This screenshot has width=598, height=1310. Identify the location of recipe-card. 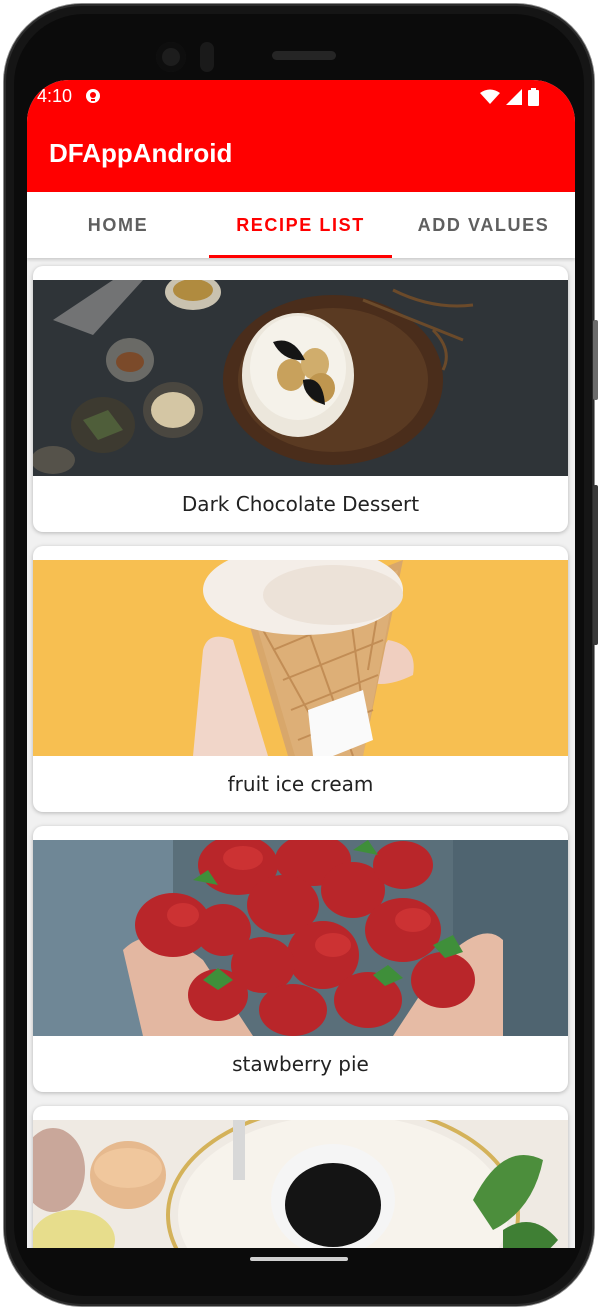
(300, 1177).